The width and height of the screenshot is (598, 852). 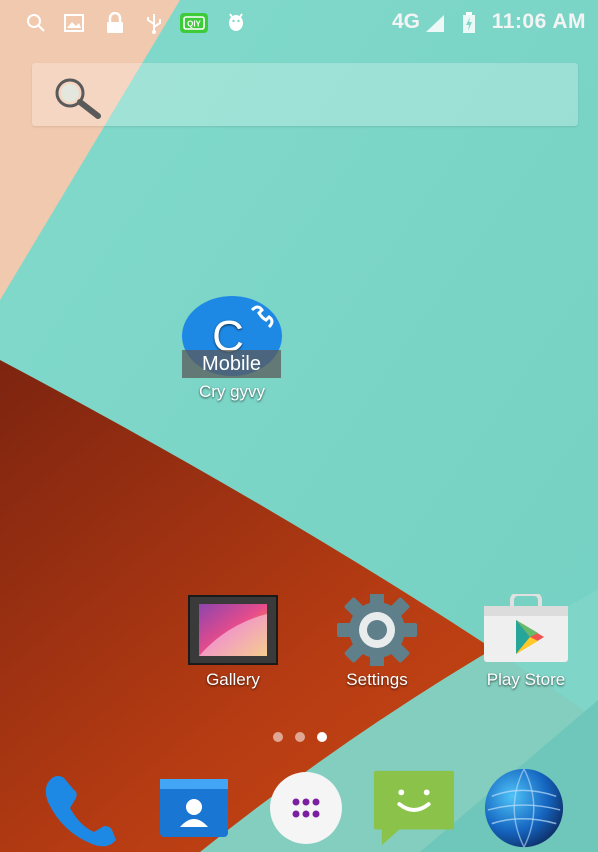 I want to click on settings-icon, so click(x=377, y=630).